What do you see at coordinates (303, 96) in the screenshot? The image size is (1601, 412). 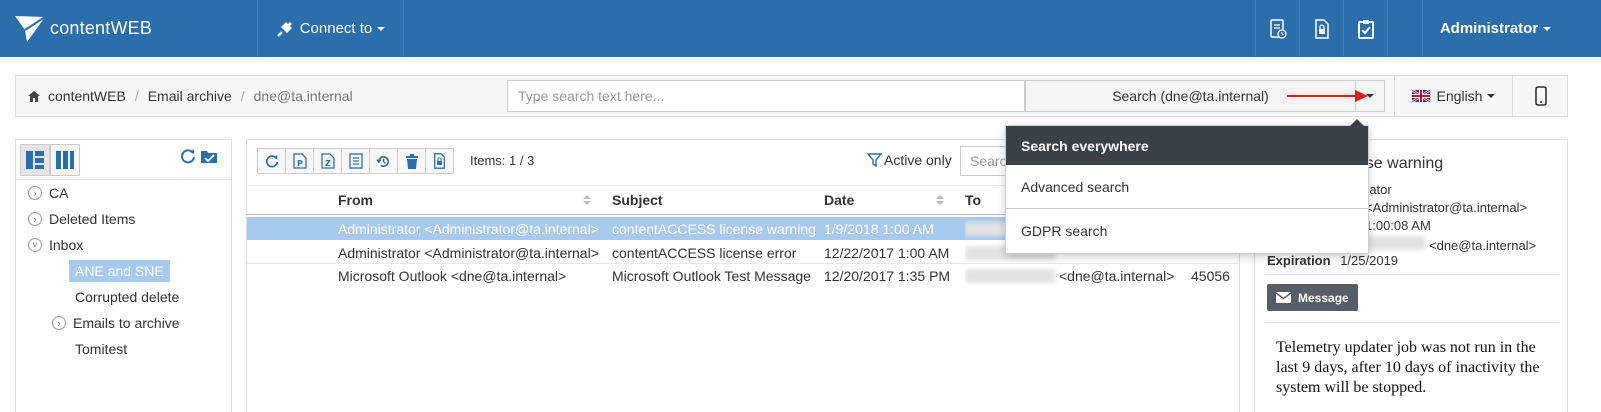 I see `breadcrumb-current: dne@ta.internal` at bounding box center [303, 96].